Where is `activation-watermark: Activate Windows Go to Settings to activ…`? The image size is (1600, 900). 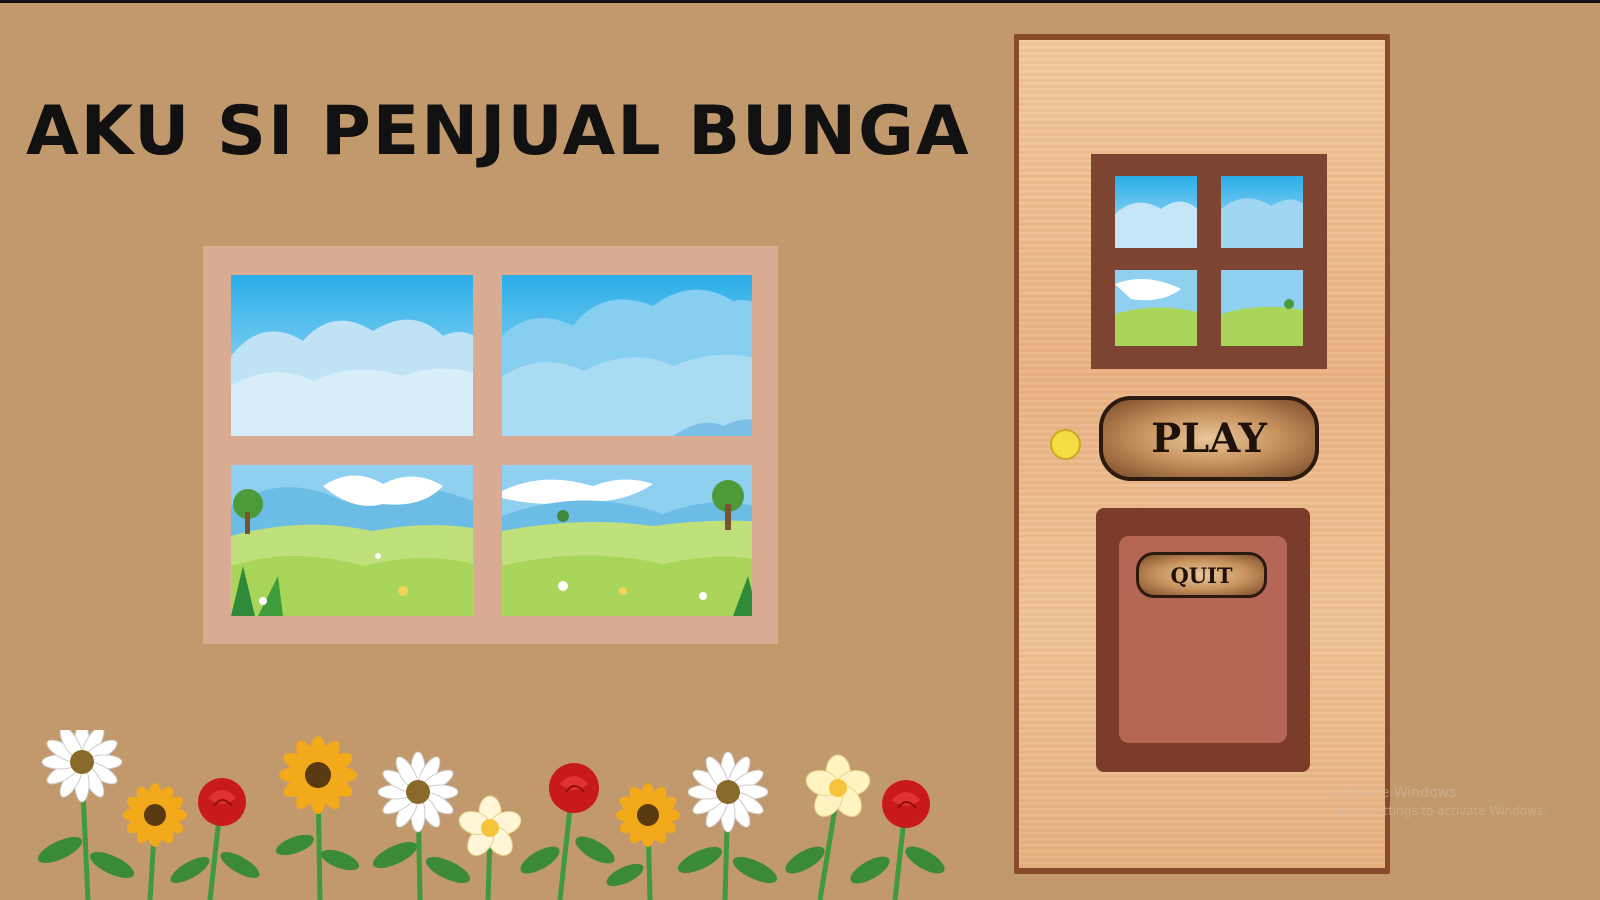 activation-watermark: Activate Windows Go to Settings to activ… is located at coordinates (1439, 802).